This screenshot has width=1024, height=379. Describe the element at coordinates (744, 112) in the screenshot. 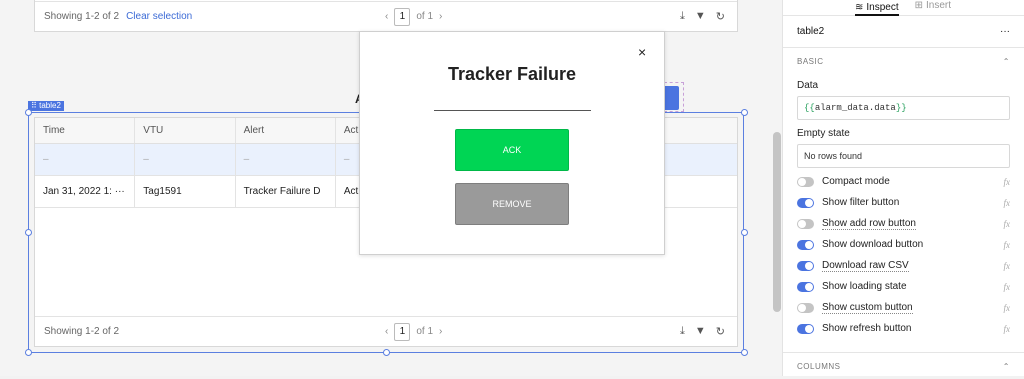

I see `resize-handle-tr` at that location.